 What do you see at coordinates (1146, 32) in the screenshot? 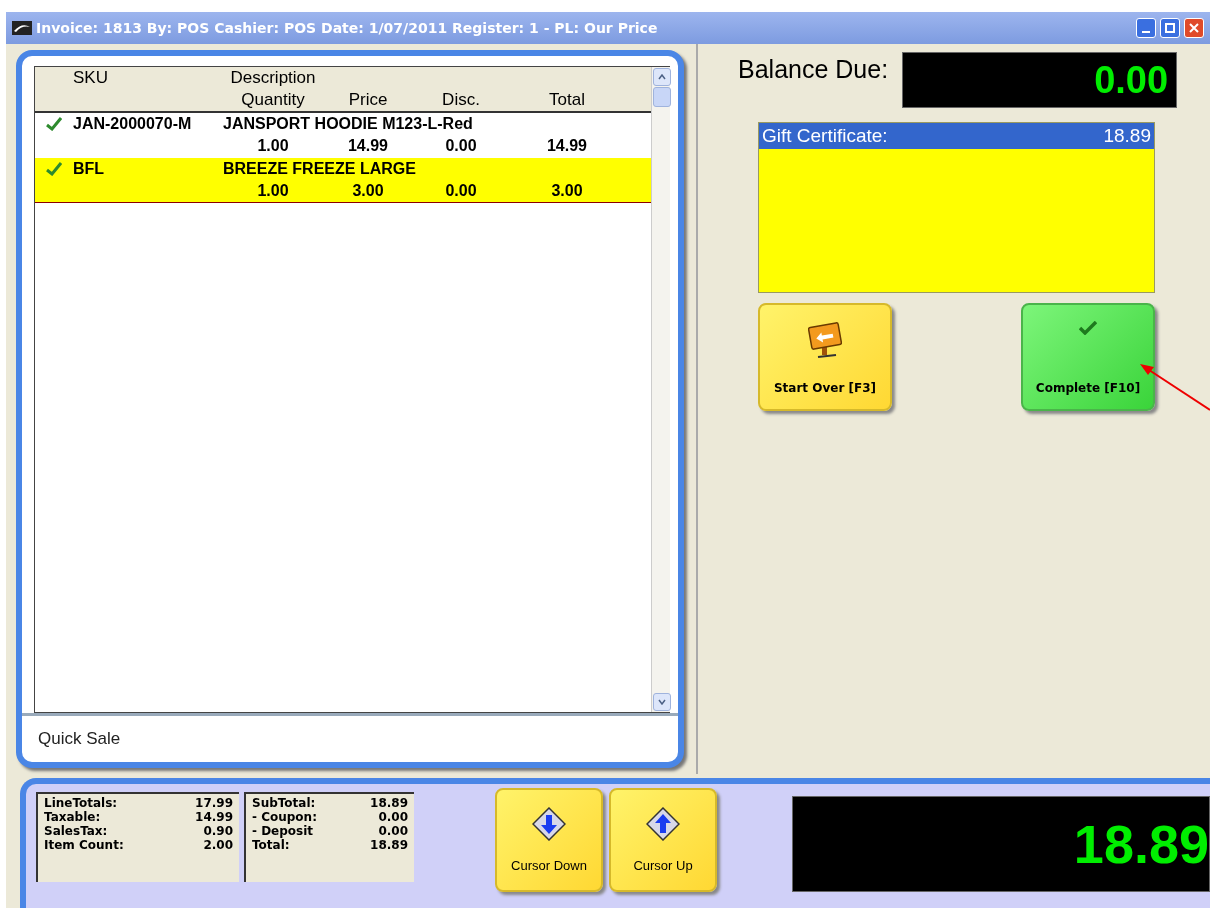
I see `minimize-icon` at bounding box center [1146, 32].